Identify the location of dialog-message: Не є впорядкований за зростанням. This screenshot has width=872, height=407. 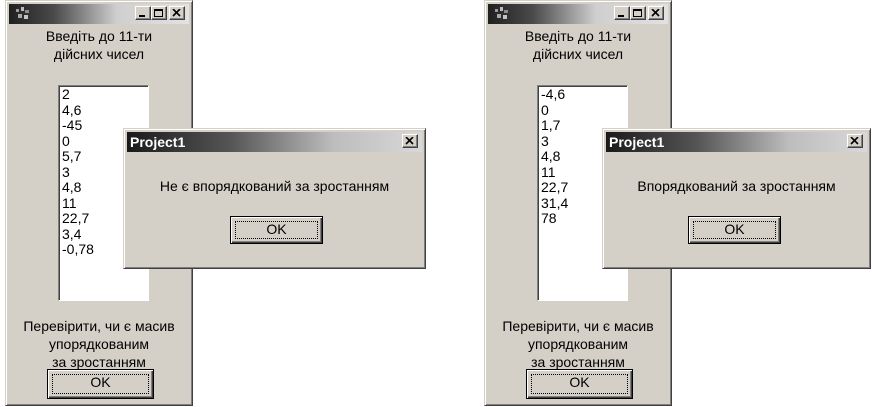
(274, 186).